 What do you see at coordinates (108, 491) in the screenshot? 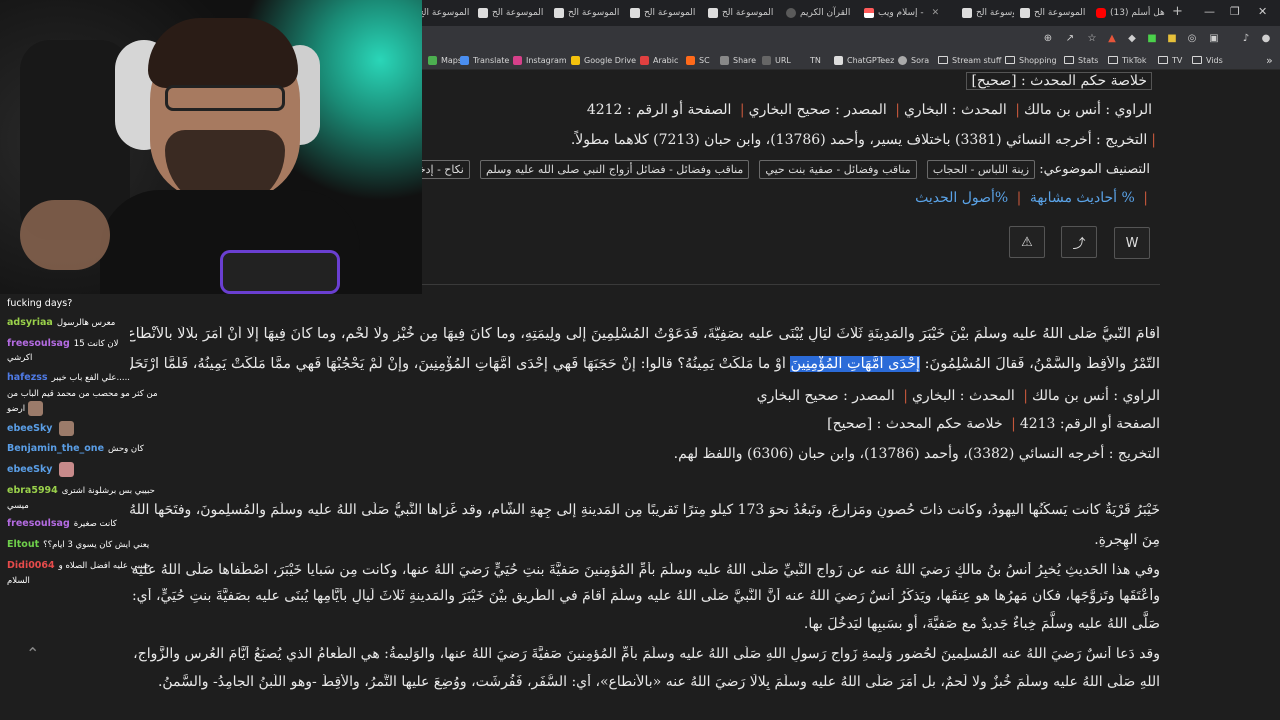
I see `message-text: حبيبي بس برشلونة اشترى` at bounding box center [108, 491].